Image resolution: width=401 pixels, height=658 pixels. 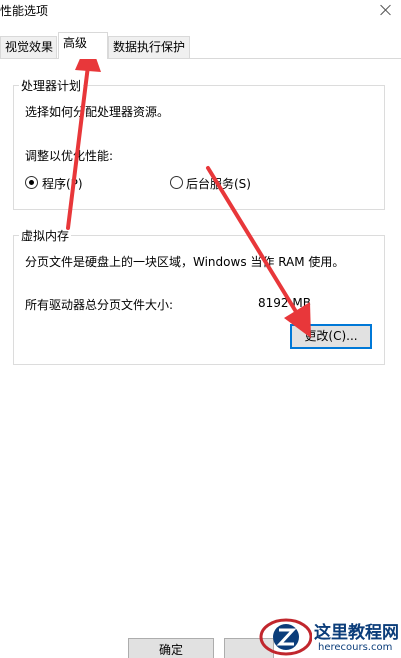 What do you see at coordinates (28, 47) in the screenshot?
I see `tab-visual-effects: 视觉效果` at bounding box center [28, 47].